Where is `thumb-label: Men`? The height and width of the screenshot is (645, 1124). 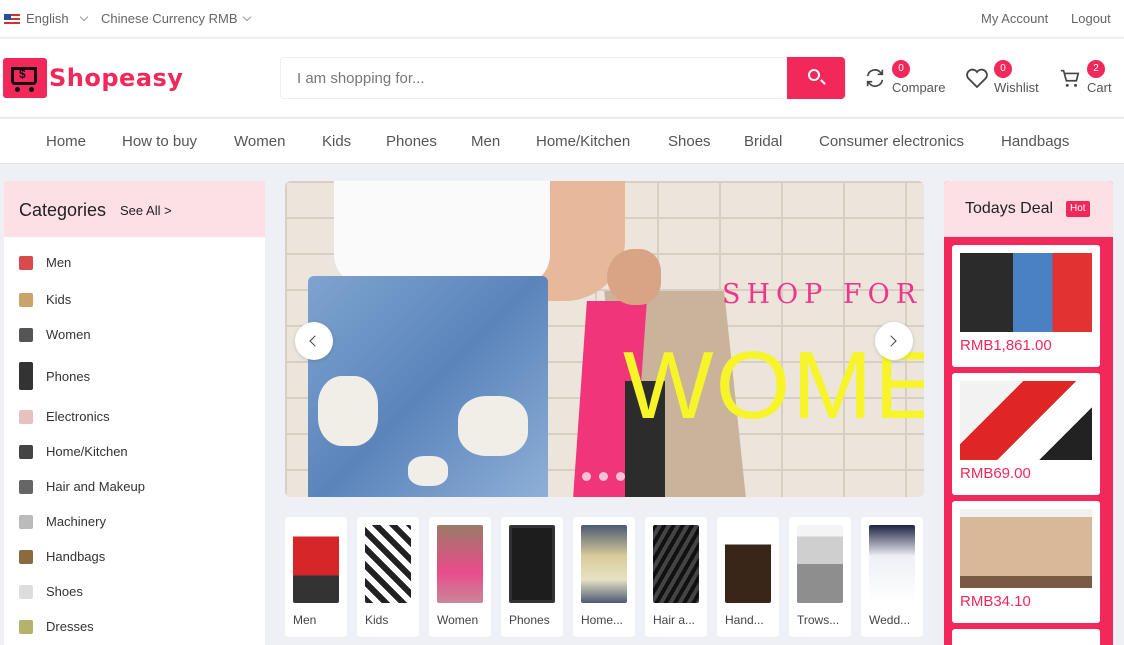 thumb-label: Men is located at coordinates (305, 620).